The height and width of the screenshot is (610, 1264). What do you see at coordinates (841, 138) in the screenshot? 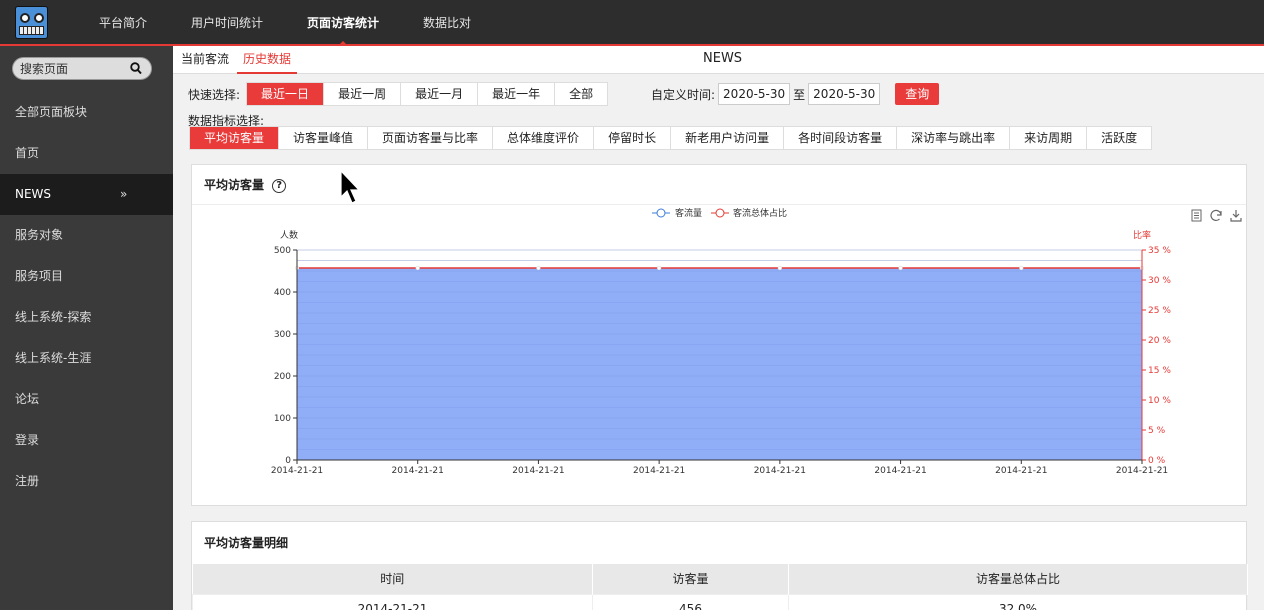
I see `metric-time-slot-visitors: 各时间段访客量` at bounding box center [841, 138].